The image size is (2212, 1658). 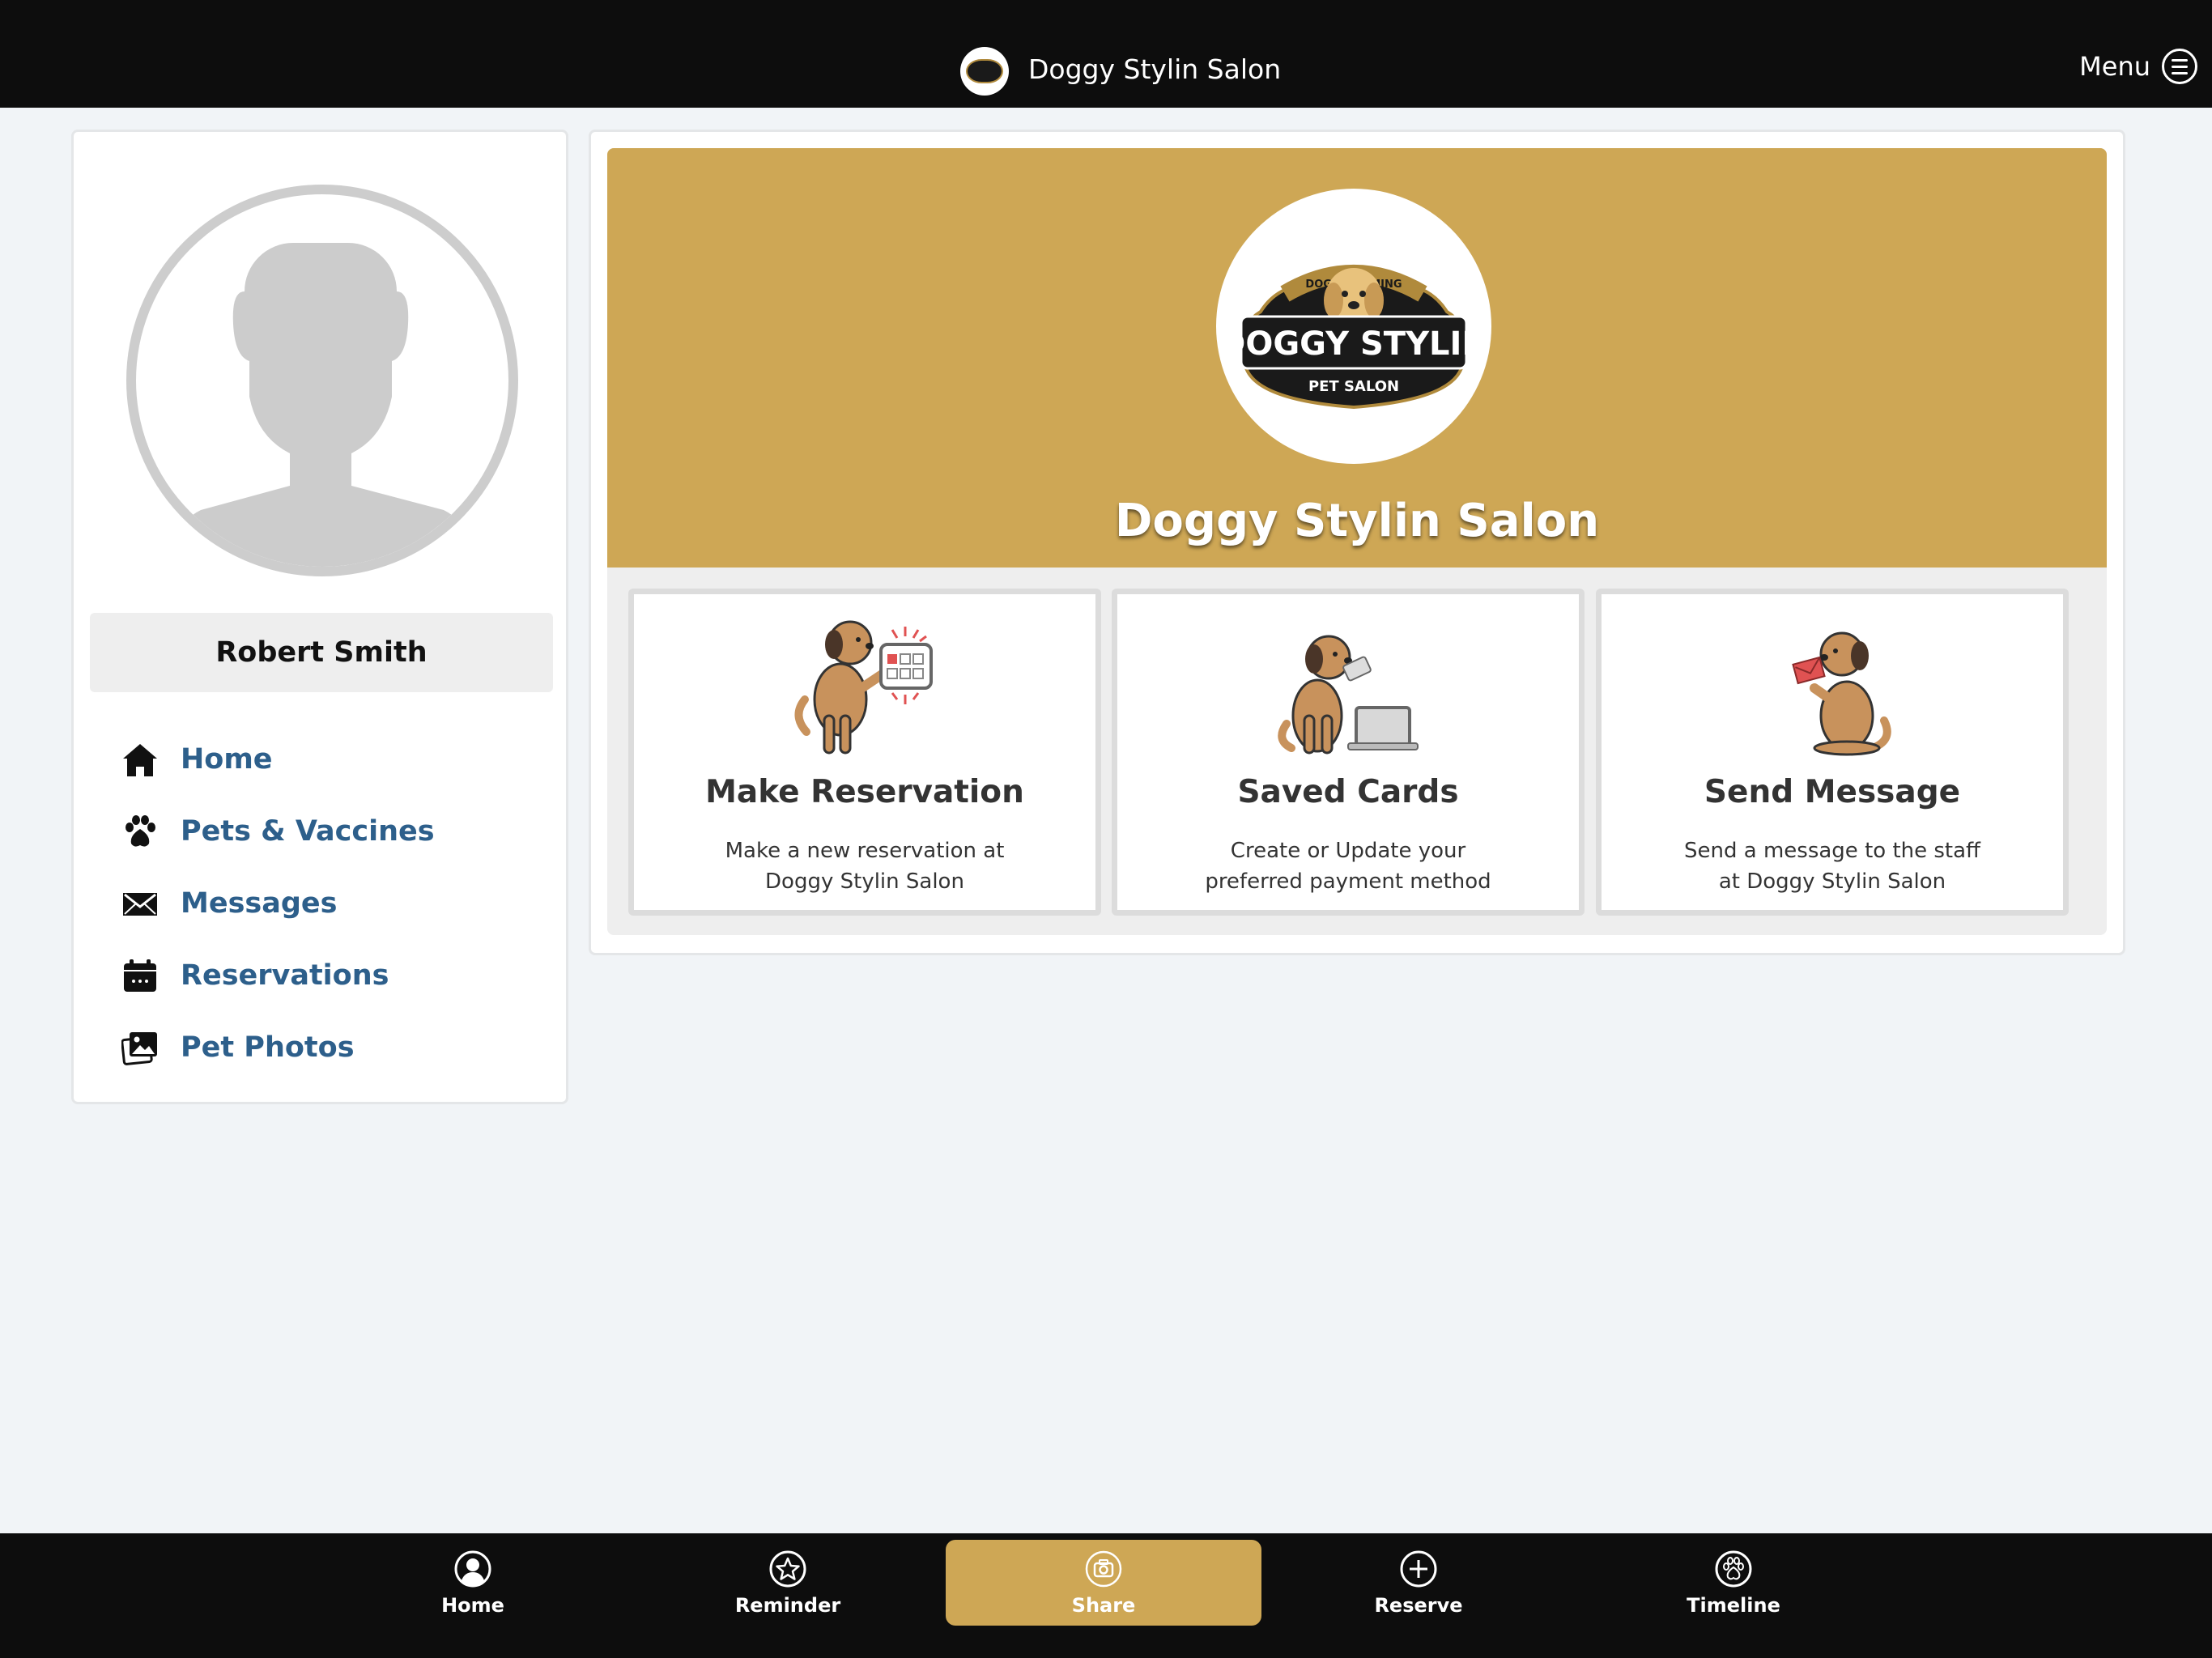 I want to click on sidebar-item-pets-vaccines: Pets & Vaccines, so click(x=278, y=831).